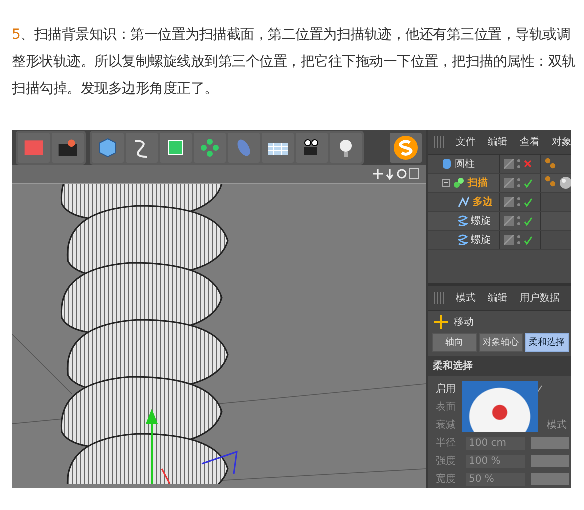 This screenshot has height=510, width=584. Describe the element at coordinates (441, 322) in the screenshot. I see `move-tool-icon` at that location.